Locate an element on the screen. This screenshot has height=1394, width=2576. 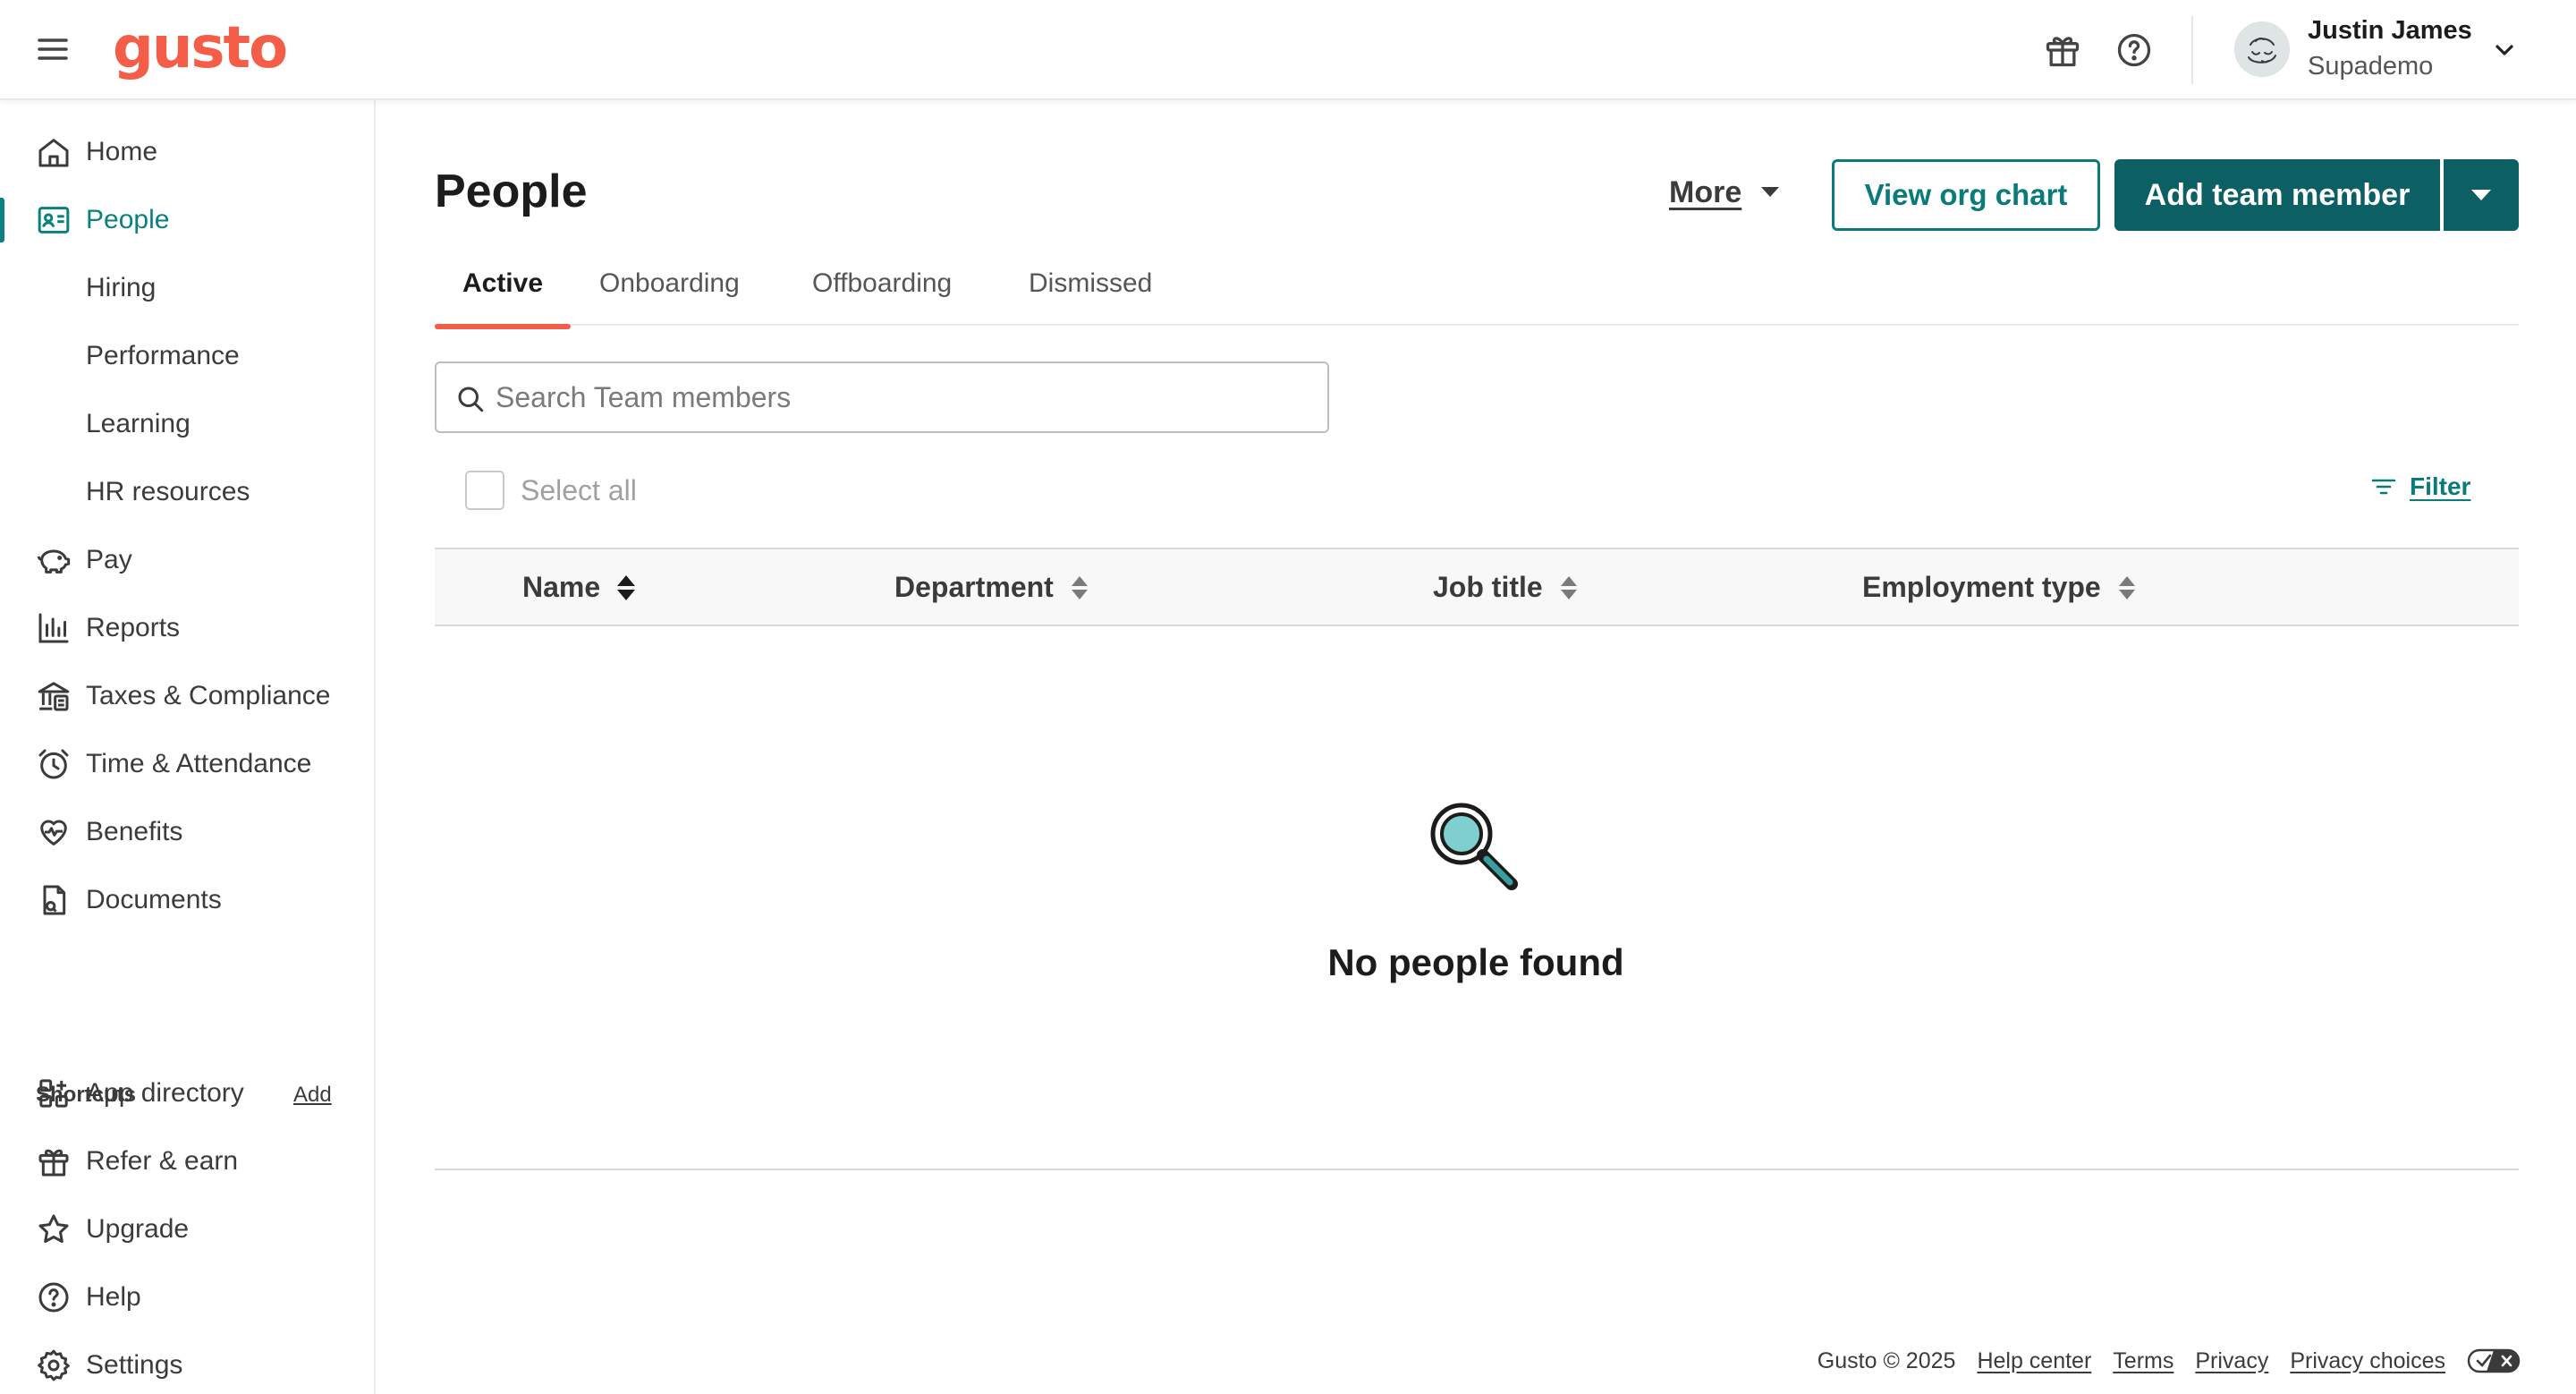
tab-label: Dismissed is located at coordinates (1091, 283).